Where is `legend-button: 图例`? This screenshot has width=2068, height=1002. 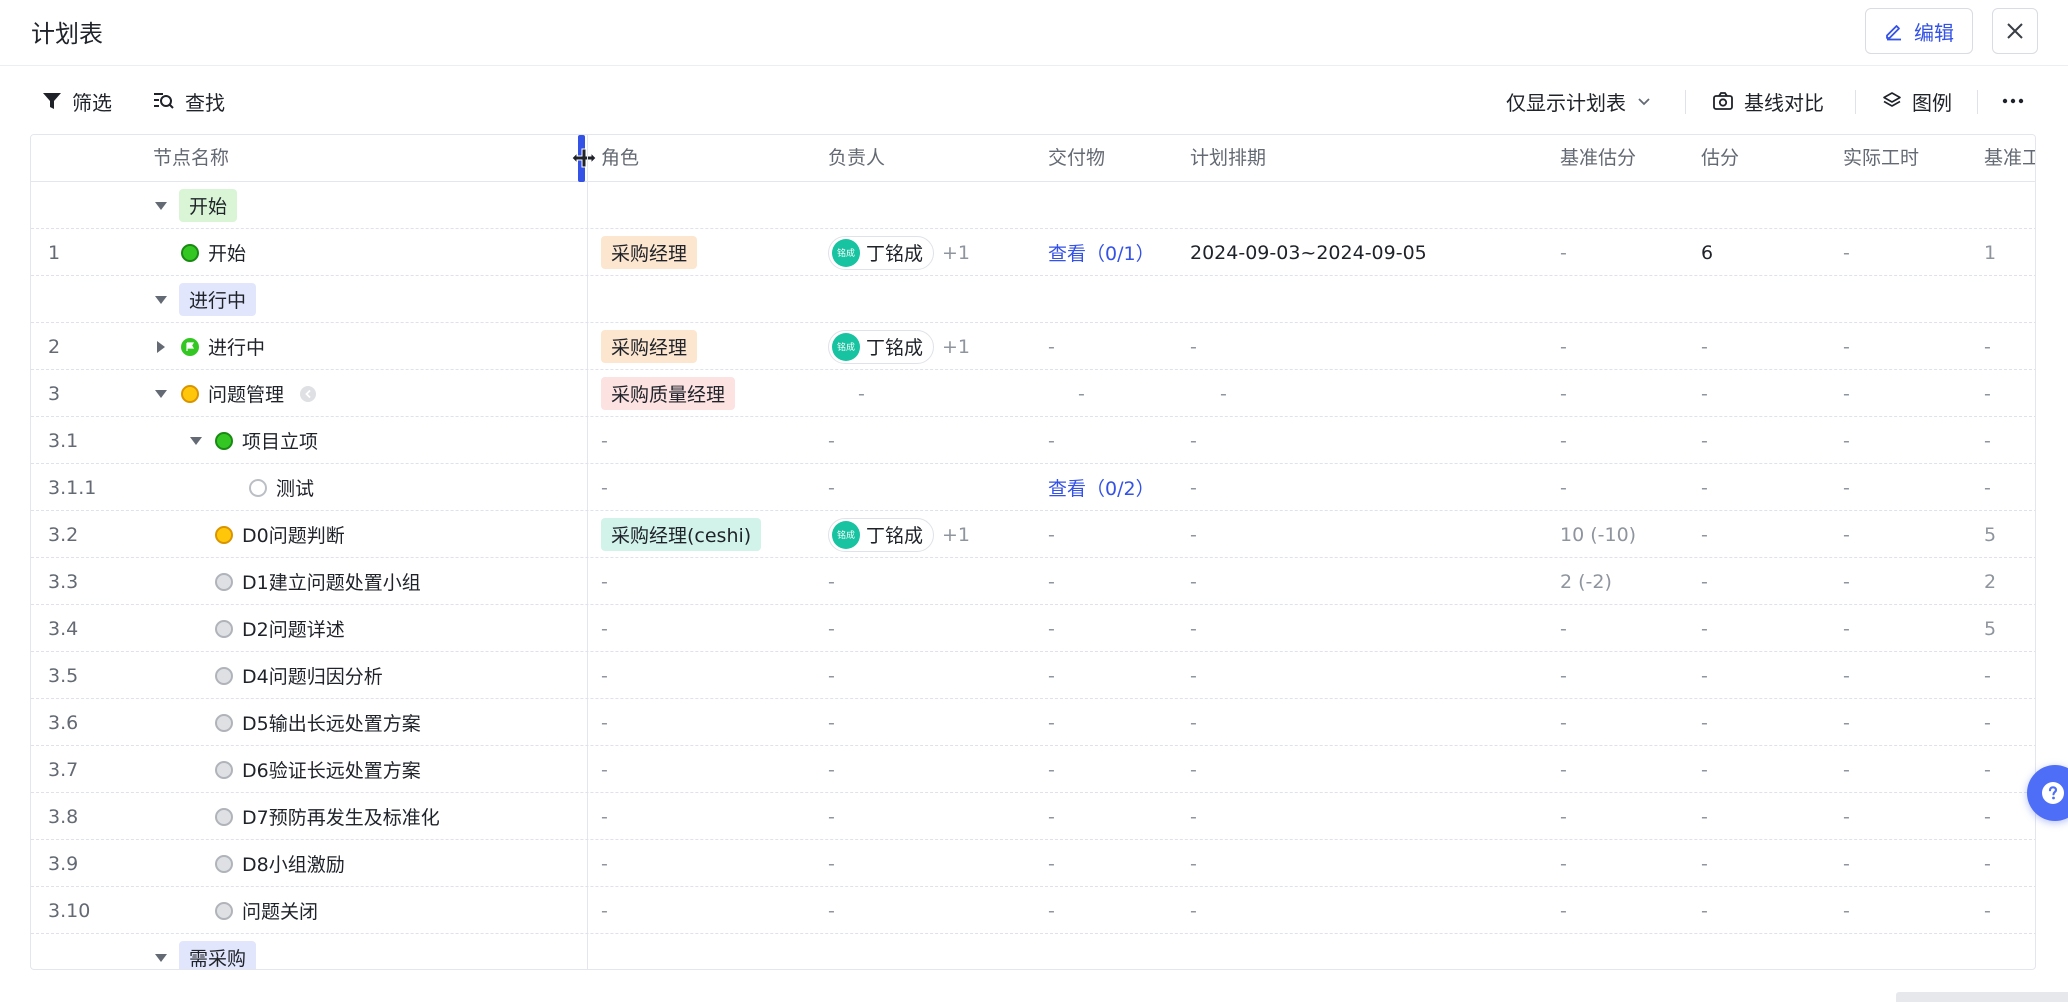 legend-button: 图例 is located at coordinates (1917, 101).